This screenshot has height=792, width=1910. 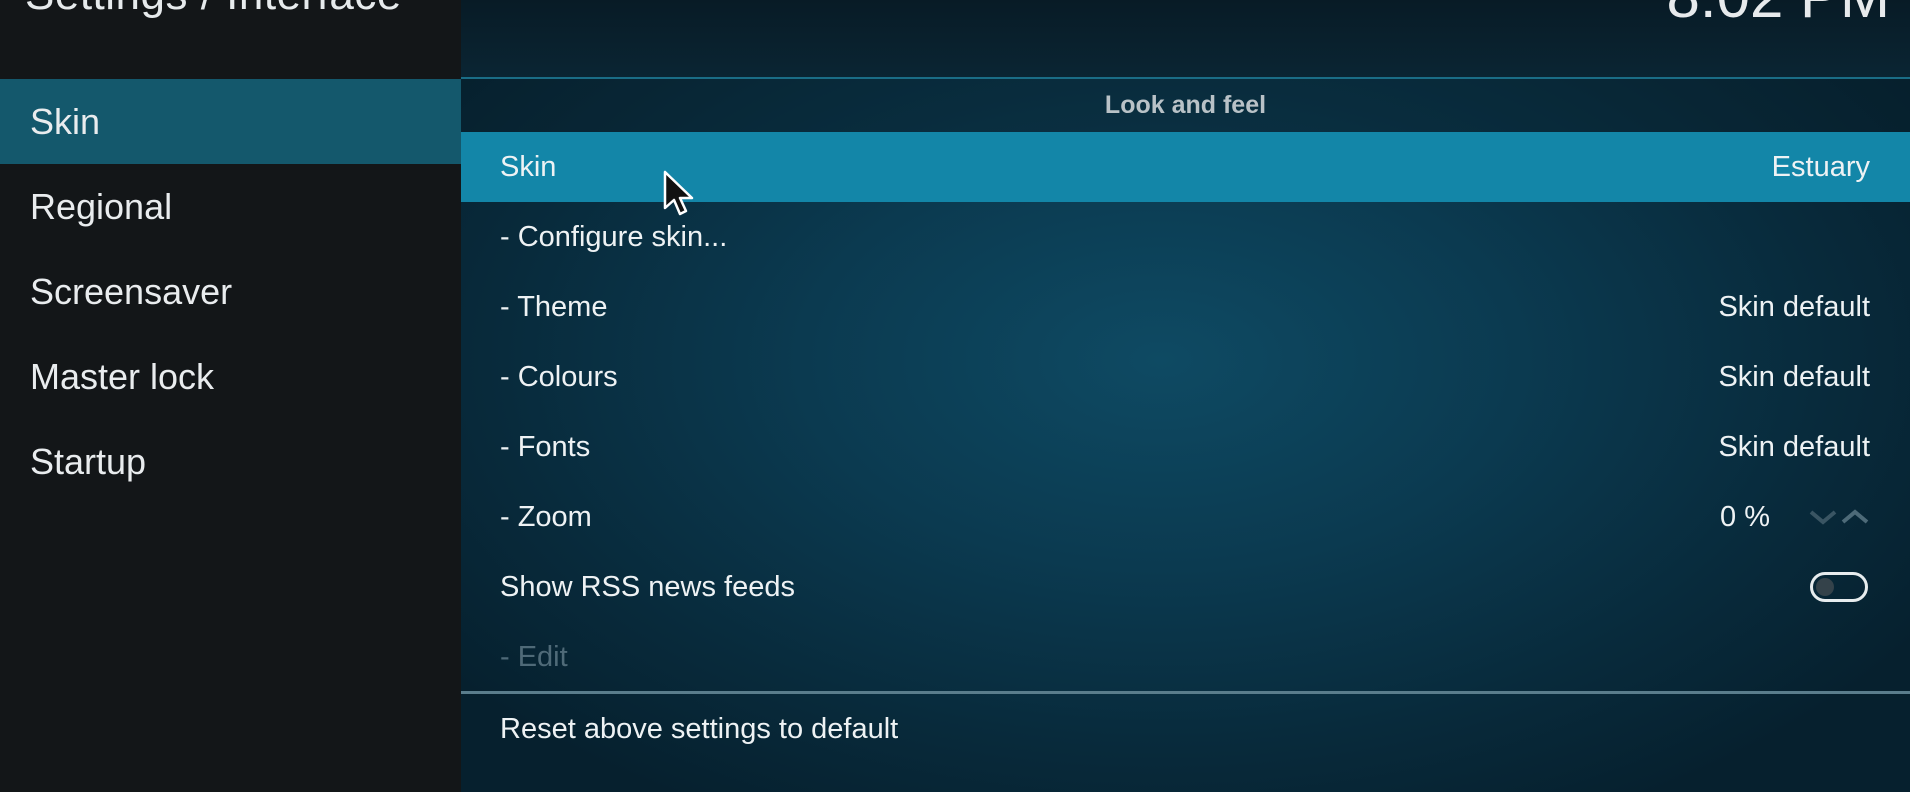 What do you see at coordinates (559, 376) in the screenshot?
I see `setting-label: - Colours` at bounding box center [559, 376].